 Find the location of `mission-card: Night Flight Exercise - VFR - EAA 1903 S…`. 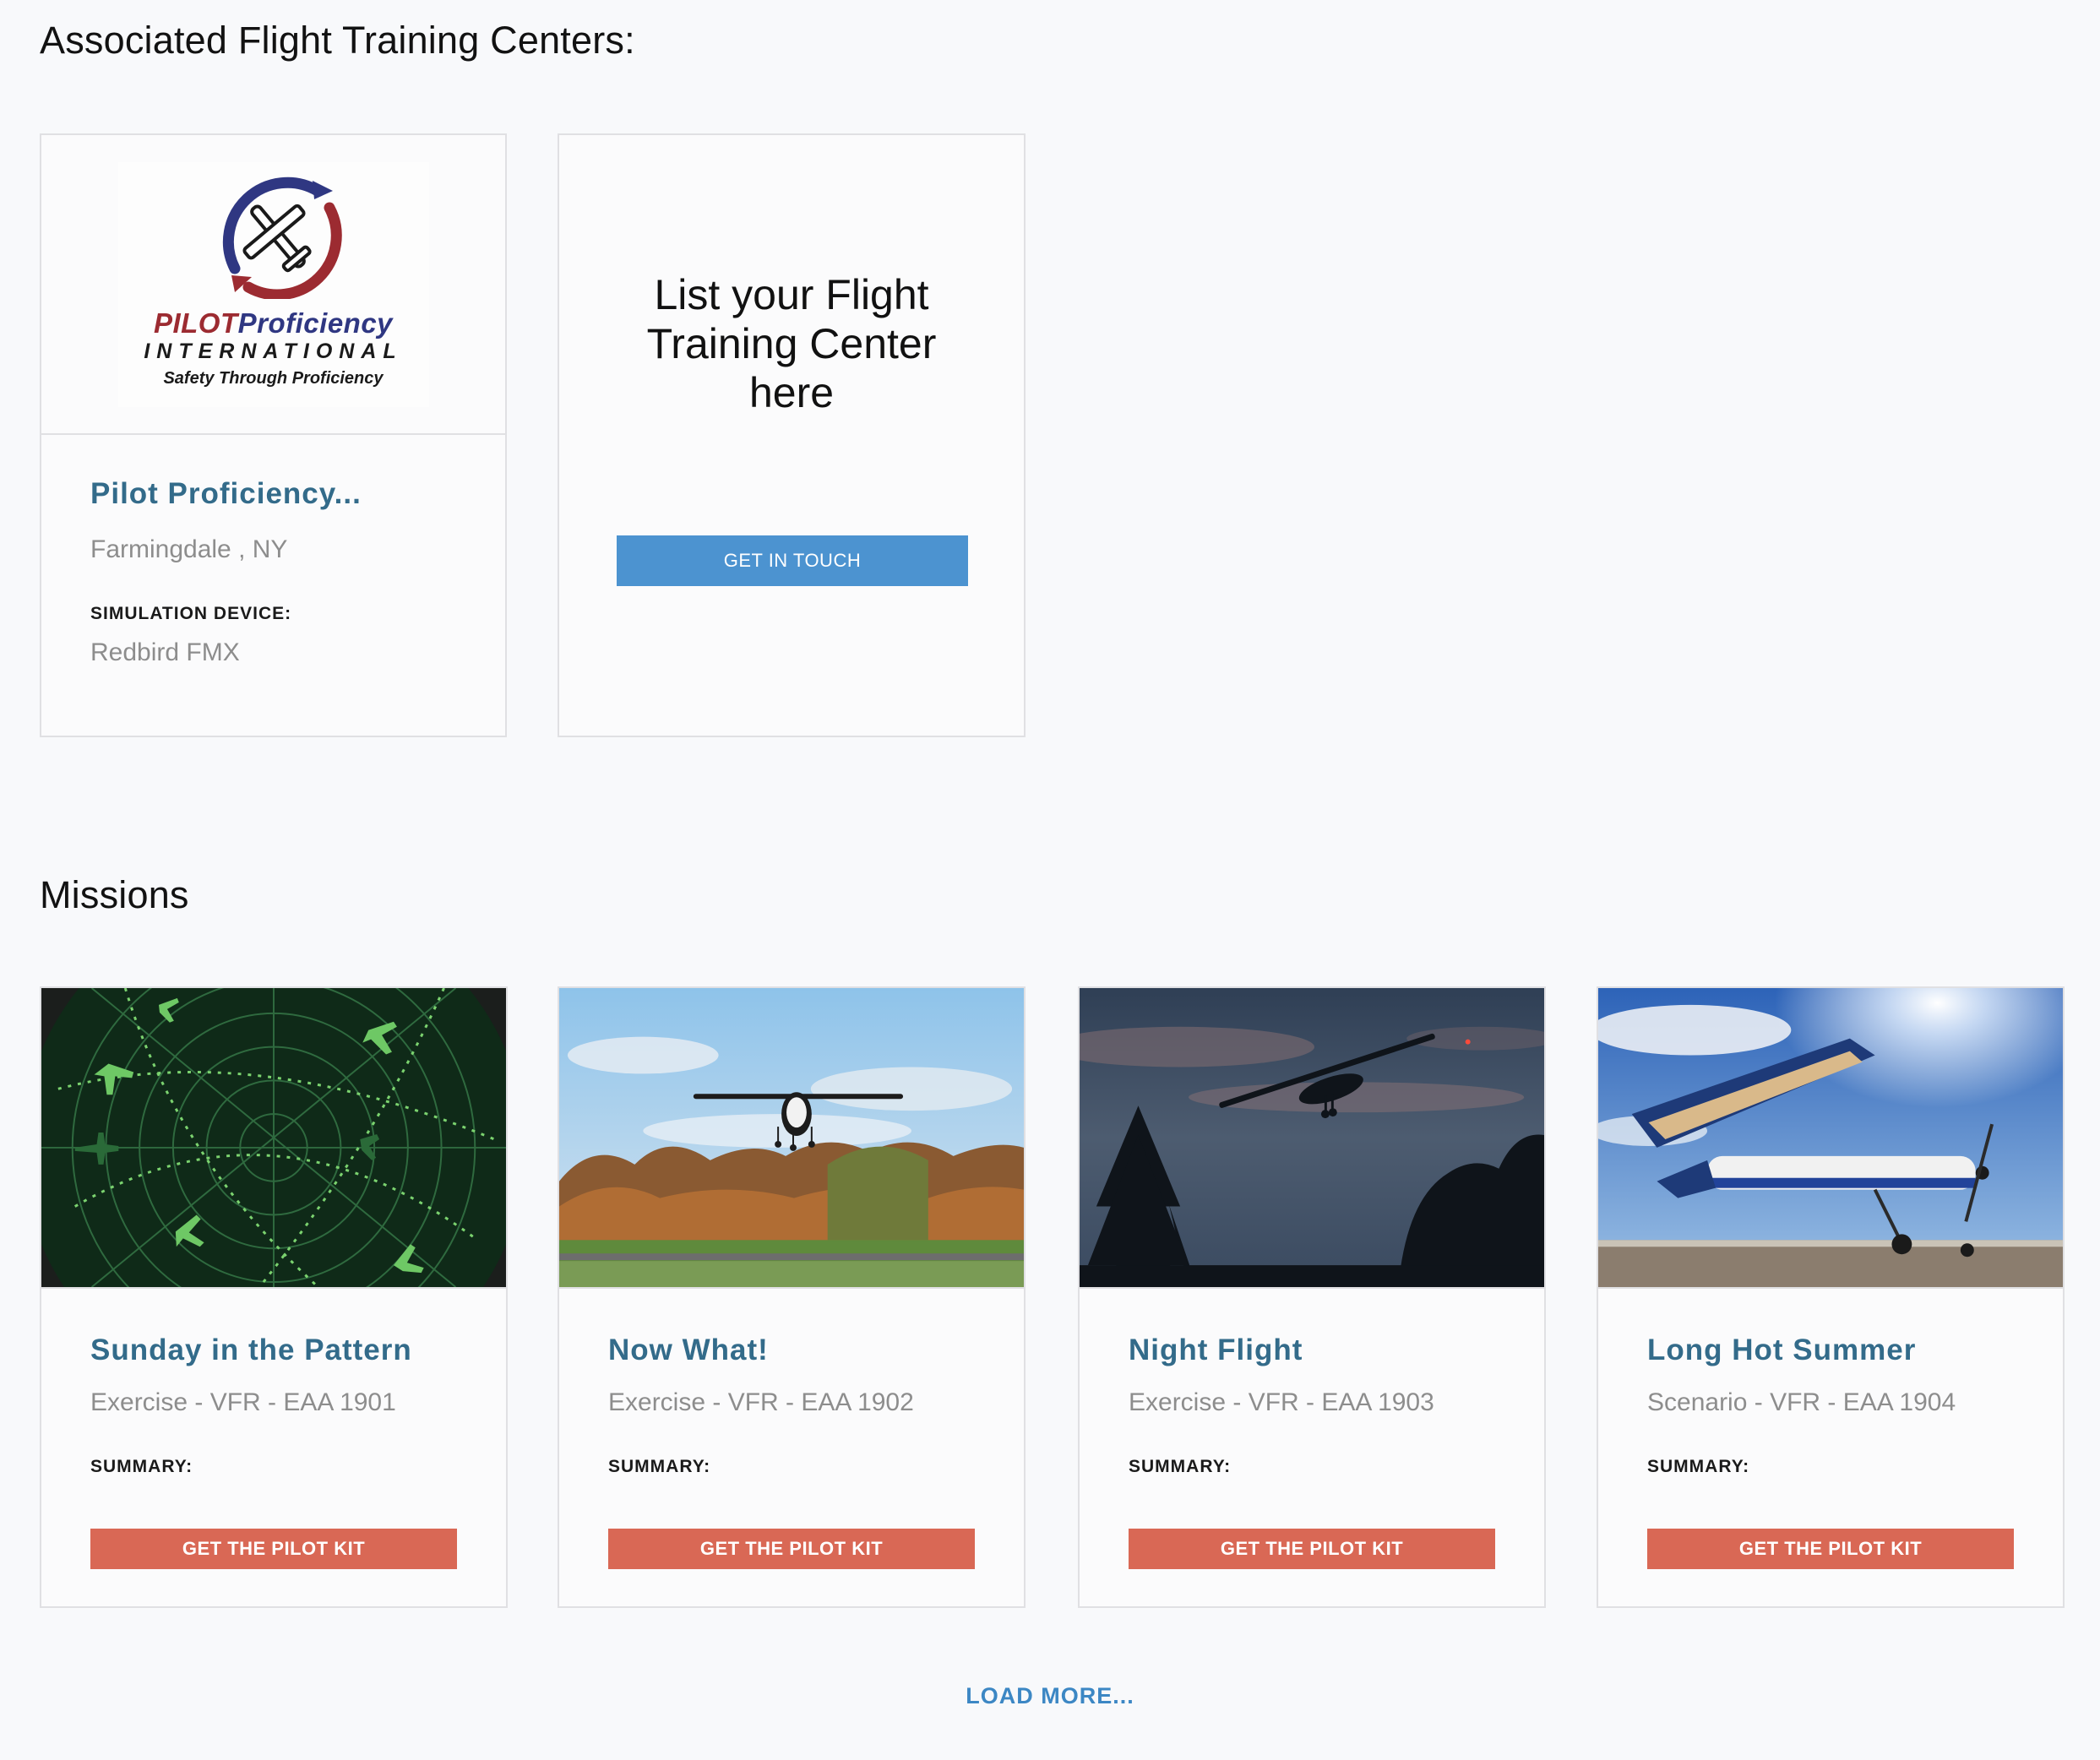

mission-card: Night Flight Exercise - VFR - EAA 1903 S… is located at coordinates (1312, 1297).